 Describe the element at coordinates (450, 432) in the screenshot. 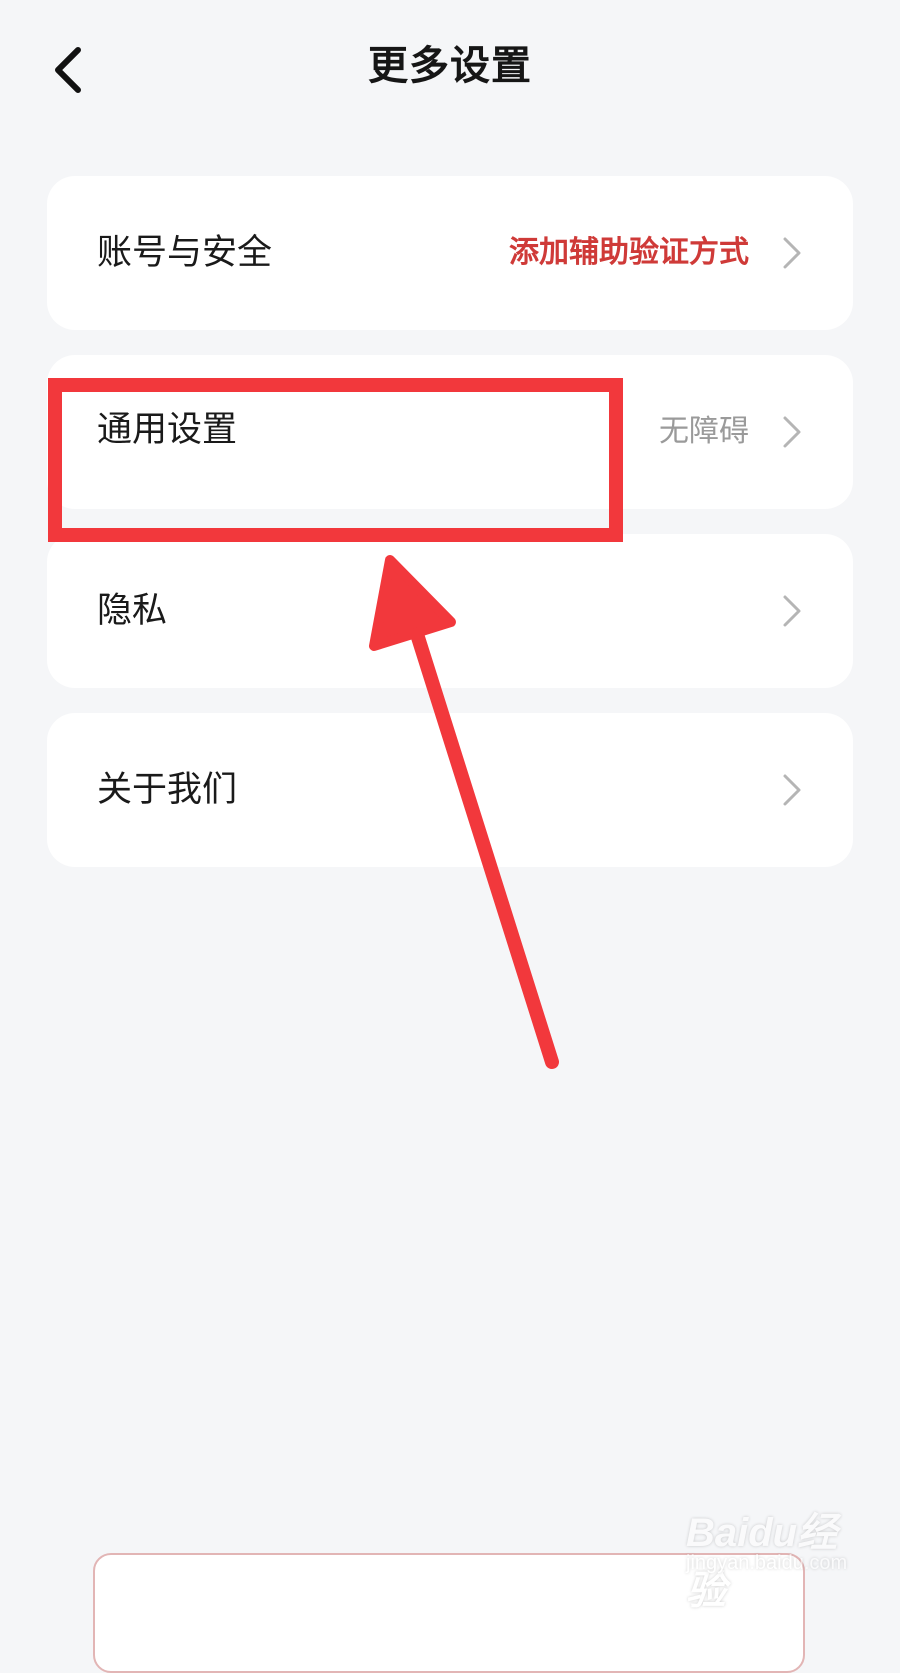

I see `settings-item-general: 通用设置 无障碍` at that location.